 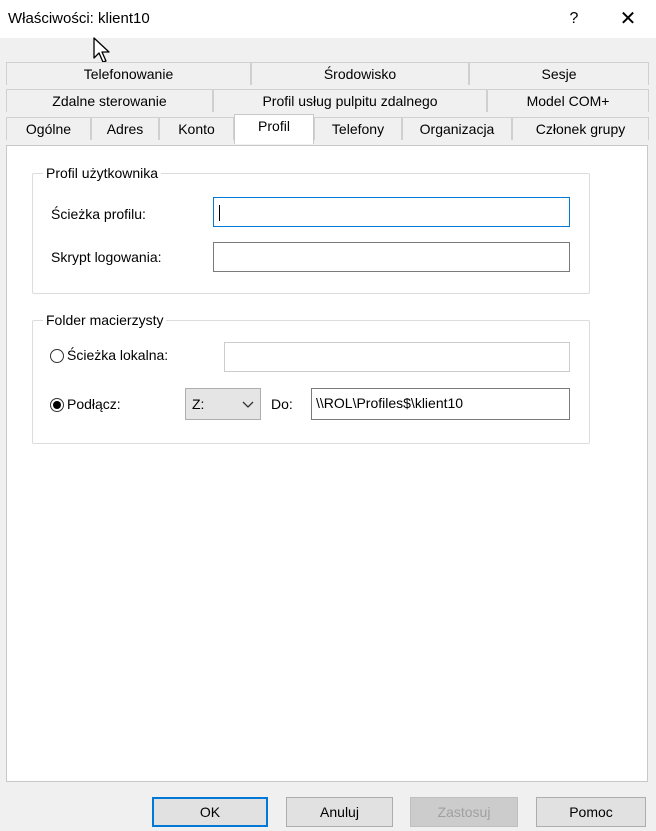 I want to click on help-title-button: ?, so click(x=574, y=19).